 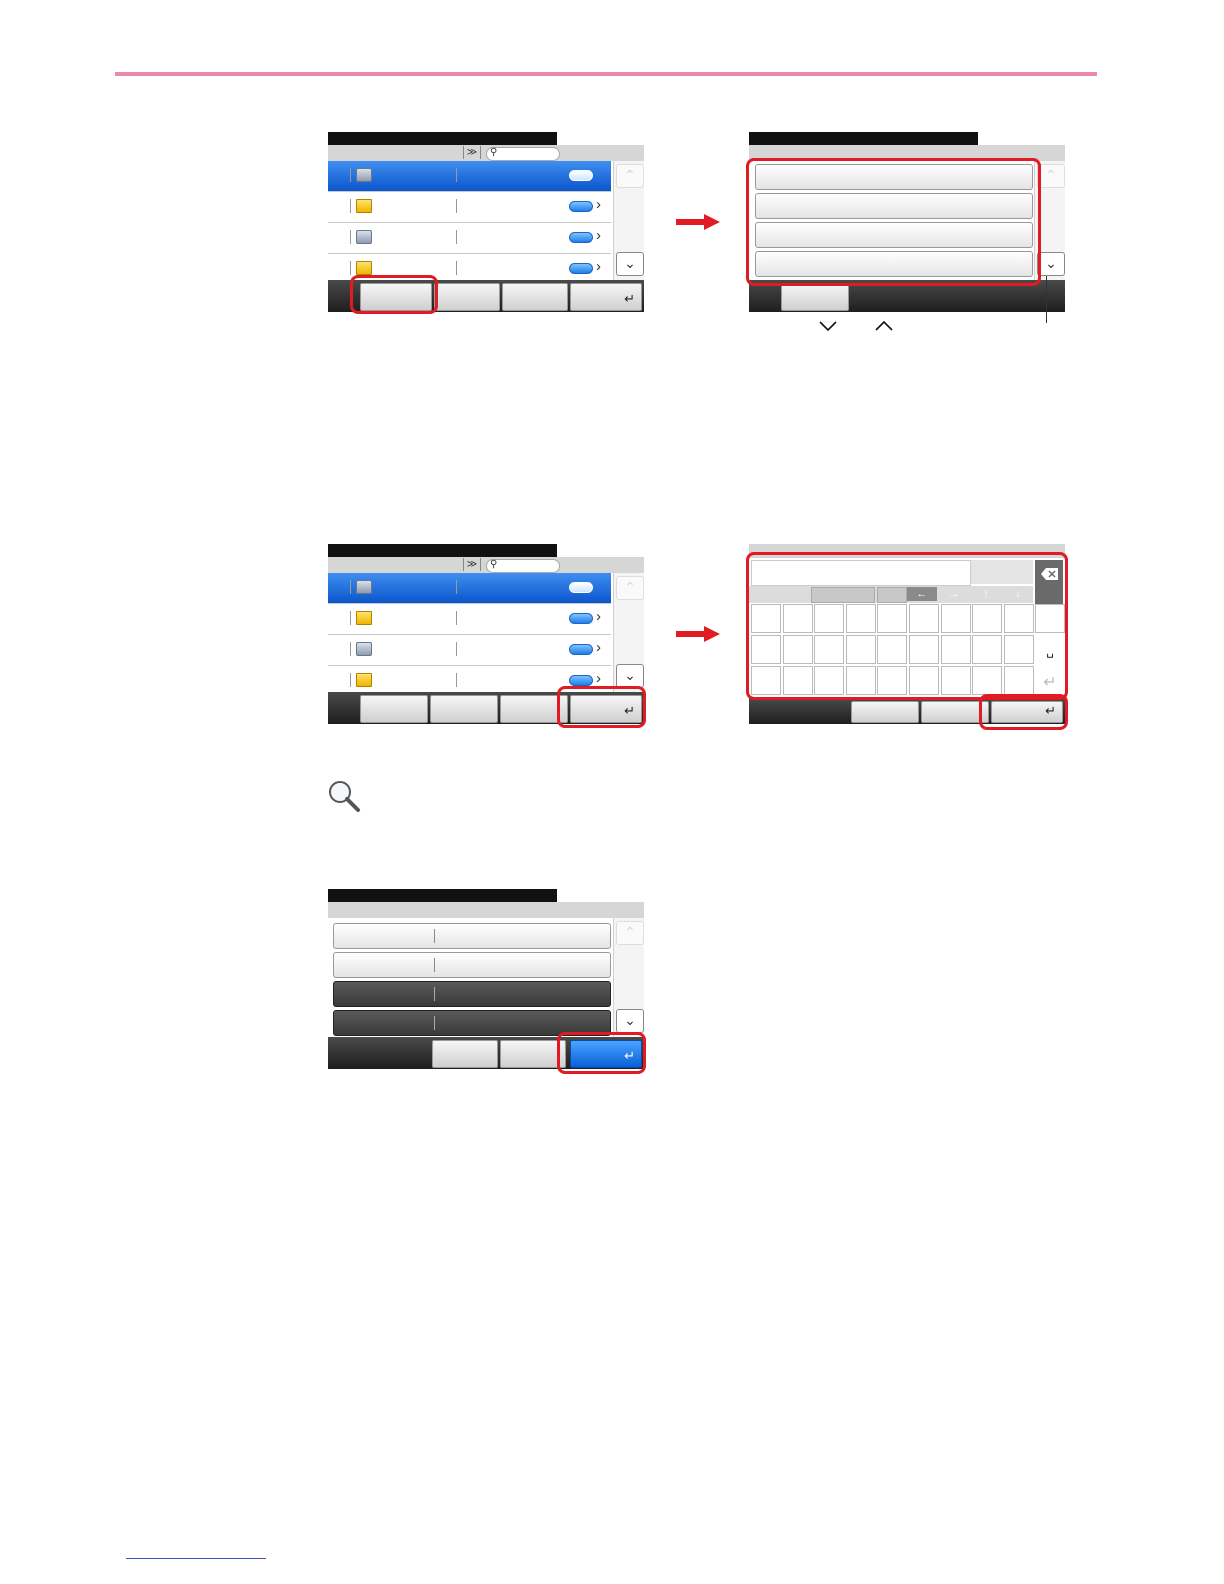 What do you see at coordinates (1046, 299) in the screenshot?
I see `callout-line` at bounding box center [1046, 299].